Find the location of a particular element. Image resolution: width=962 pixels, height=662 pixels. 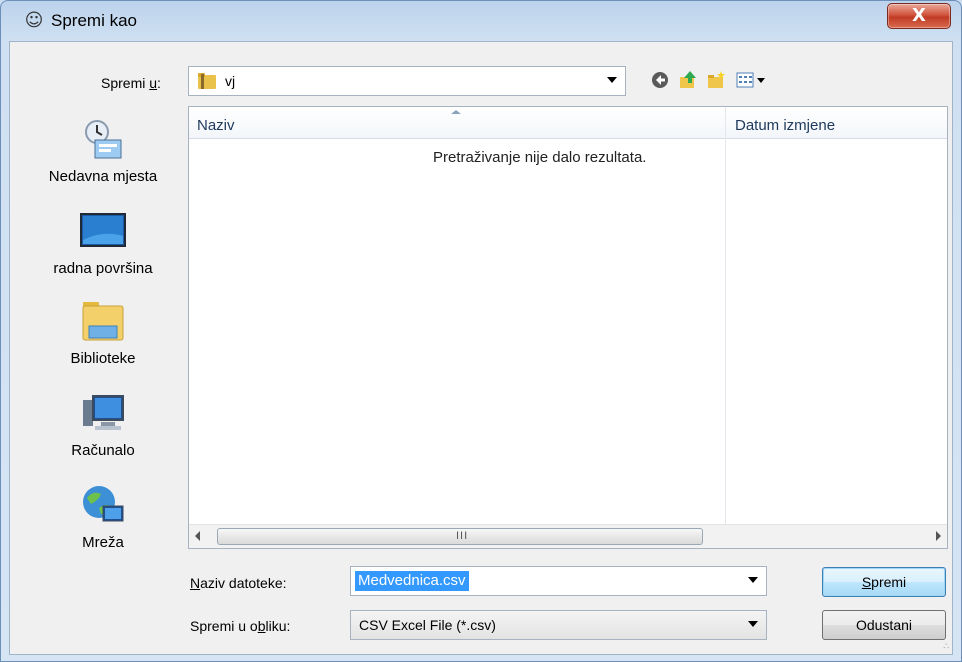

filename-value: Medvednica.csv is located at coordinates (412, 581).